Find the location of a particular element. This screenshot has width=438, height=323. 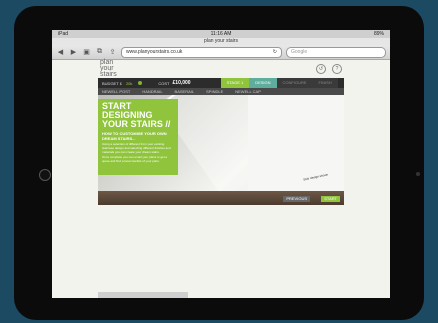

reload-icon: ↻ is located at coordinates (275, 52).